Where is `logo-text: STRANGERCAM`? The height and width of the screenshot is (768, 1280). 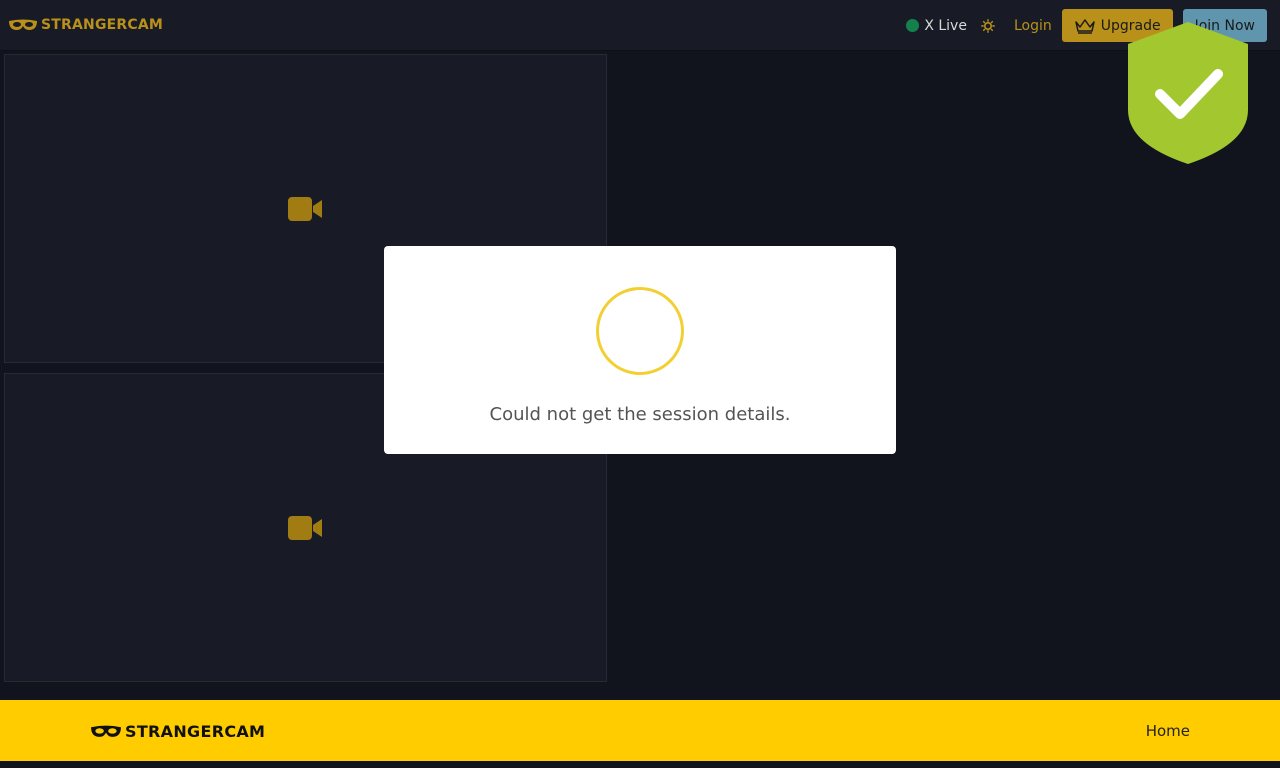 logo-text: STRANGERCAM is located at coordinates (102, 25).